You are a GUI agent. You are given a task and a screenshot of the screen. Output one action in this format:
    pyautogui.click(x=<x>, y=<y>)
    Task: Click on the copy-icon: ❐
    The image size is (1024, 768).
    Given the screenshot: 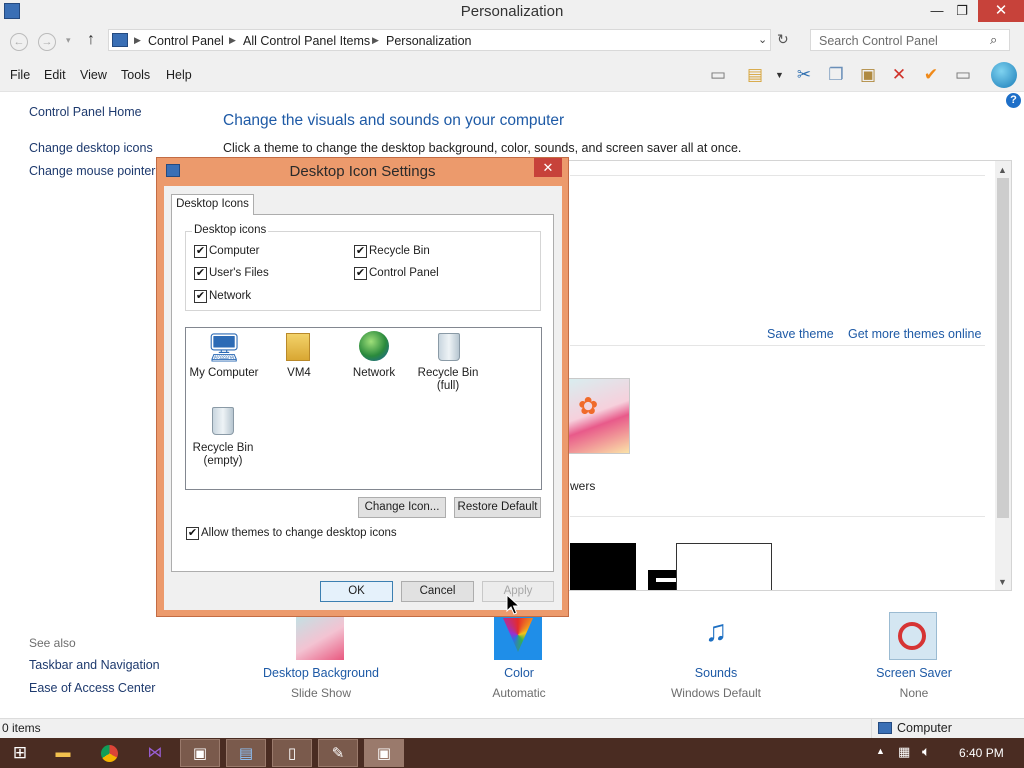 What is the action you would take?
    pyautogui.click(x=836, y=75)
    